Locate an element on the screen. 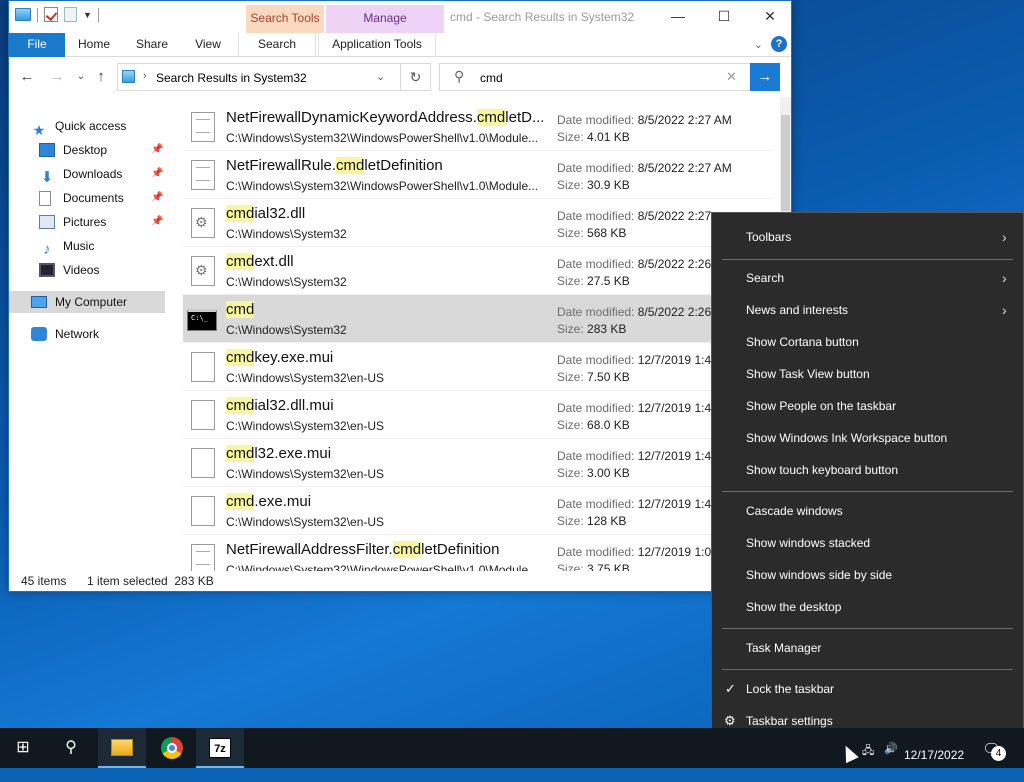 This screenshot has height=782, width=1024. clear-search-icon: ✕ is located at coordinates (731, 77).